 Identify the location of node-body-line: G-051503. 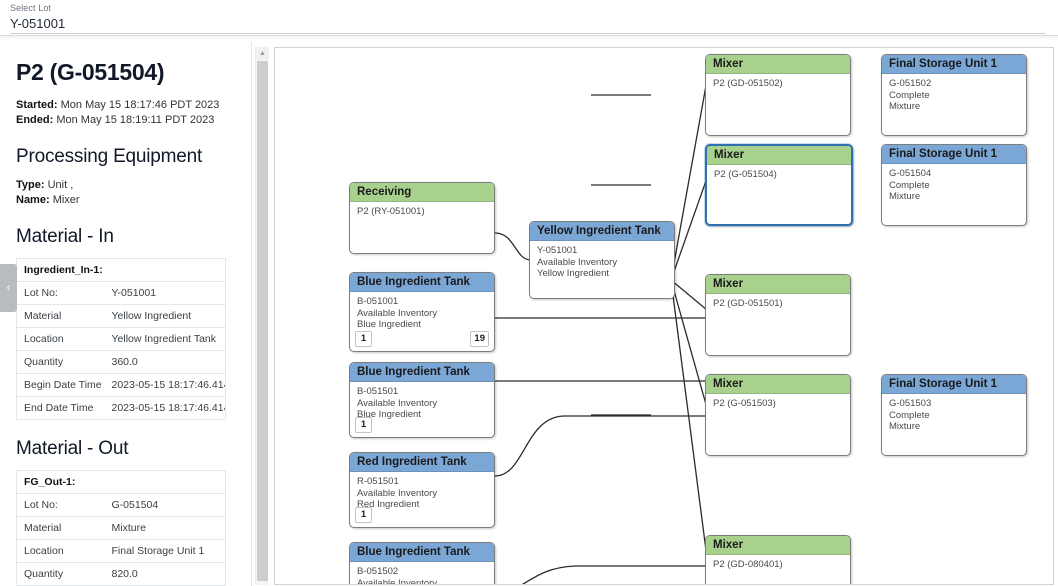
(910, 403).